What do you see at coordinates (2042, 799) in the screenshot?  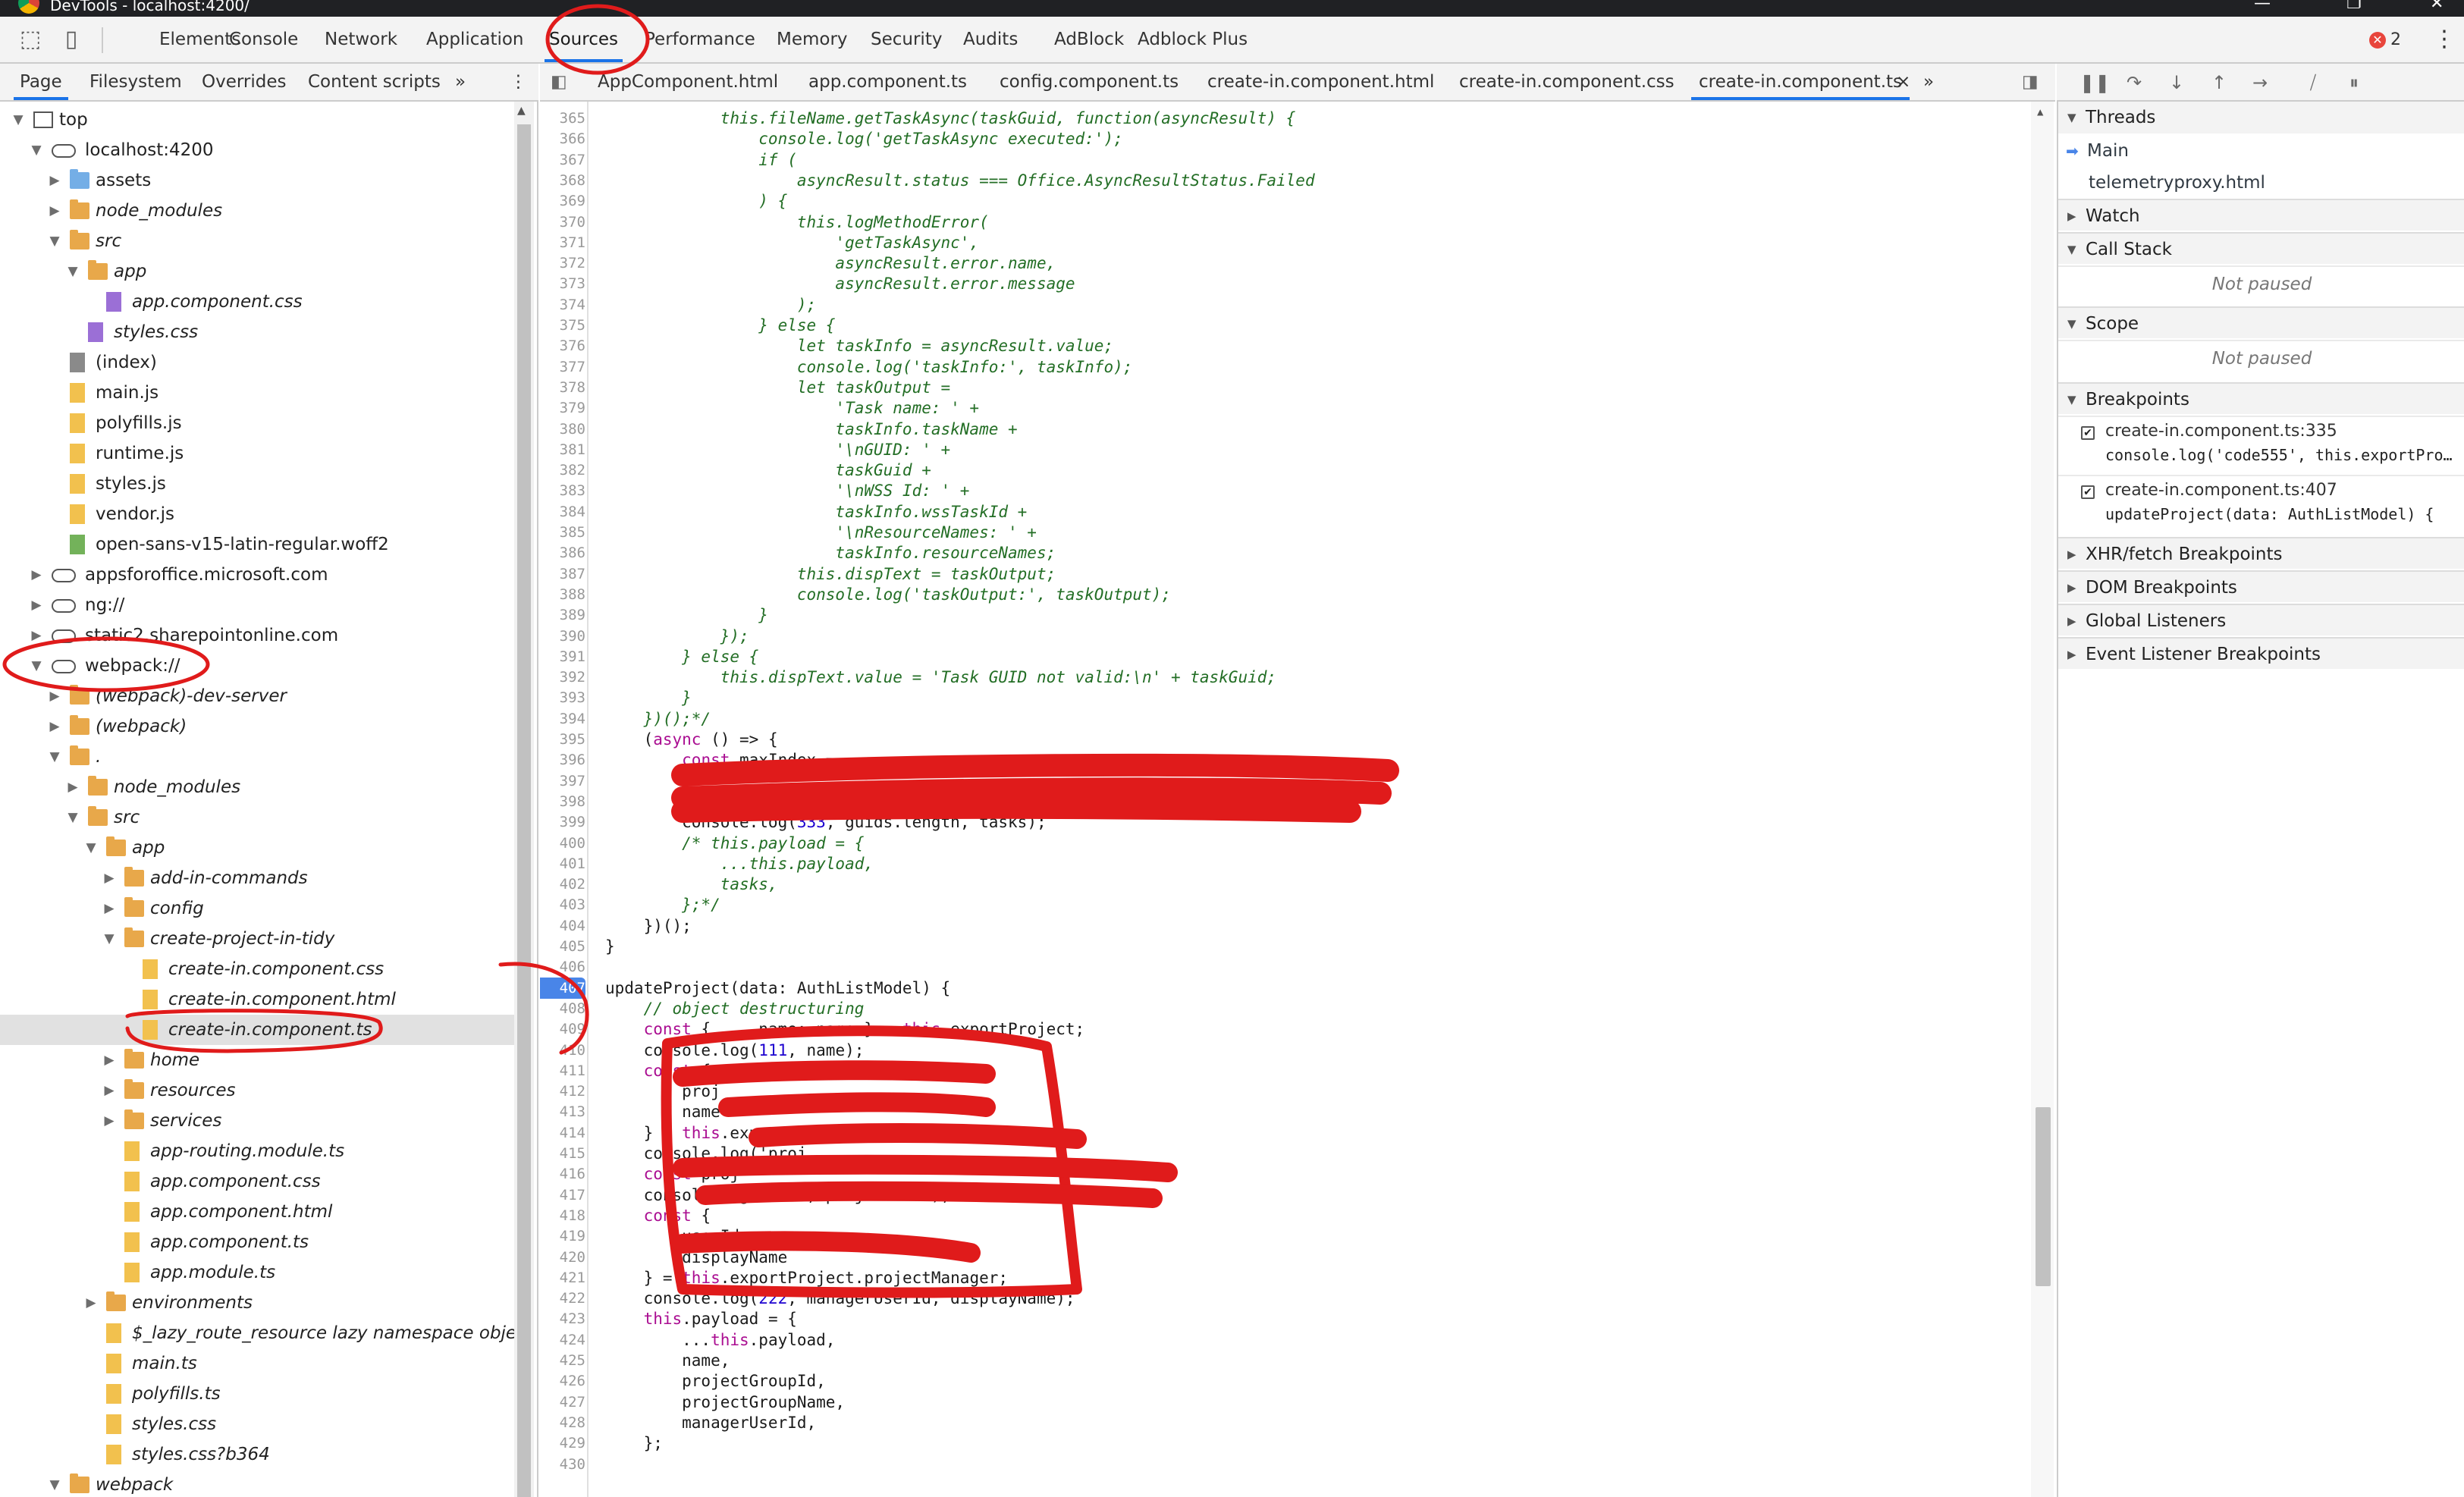 I see `editor-scrollbar: ▲` at bounding box center [2042, 799].